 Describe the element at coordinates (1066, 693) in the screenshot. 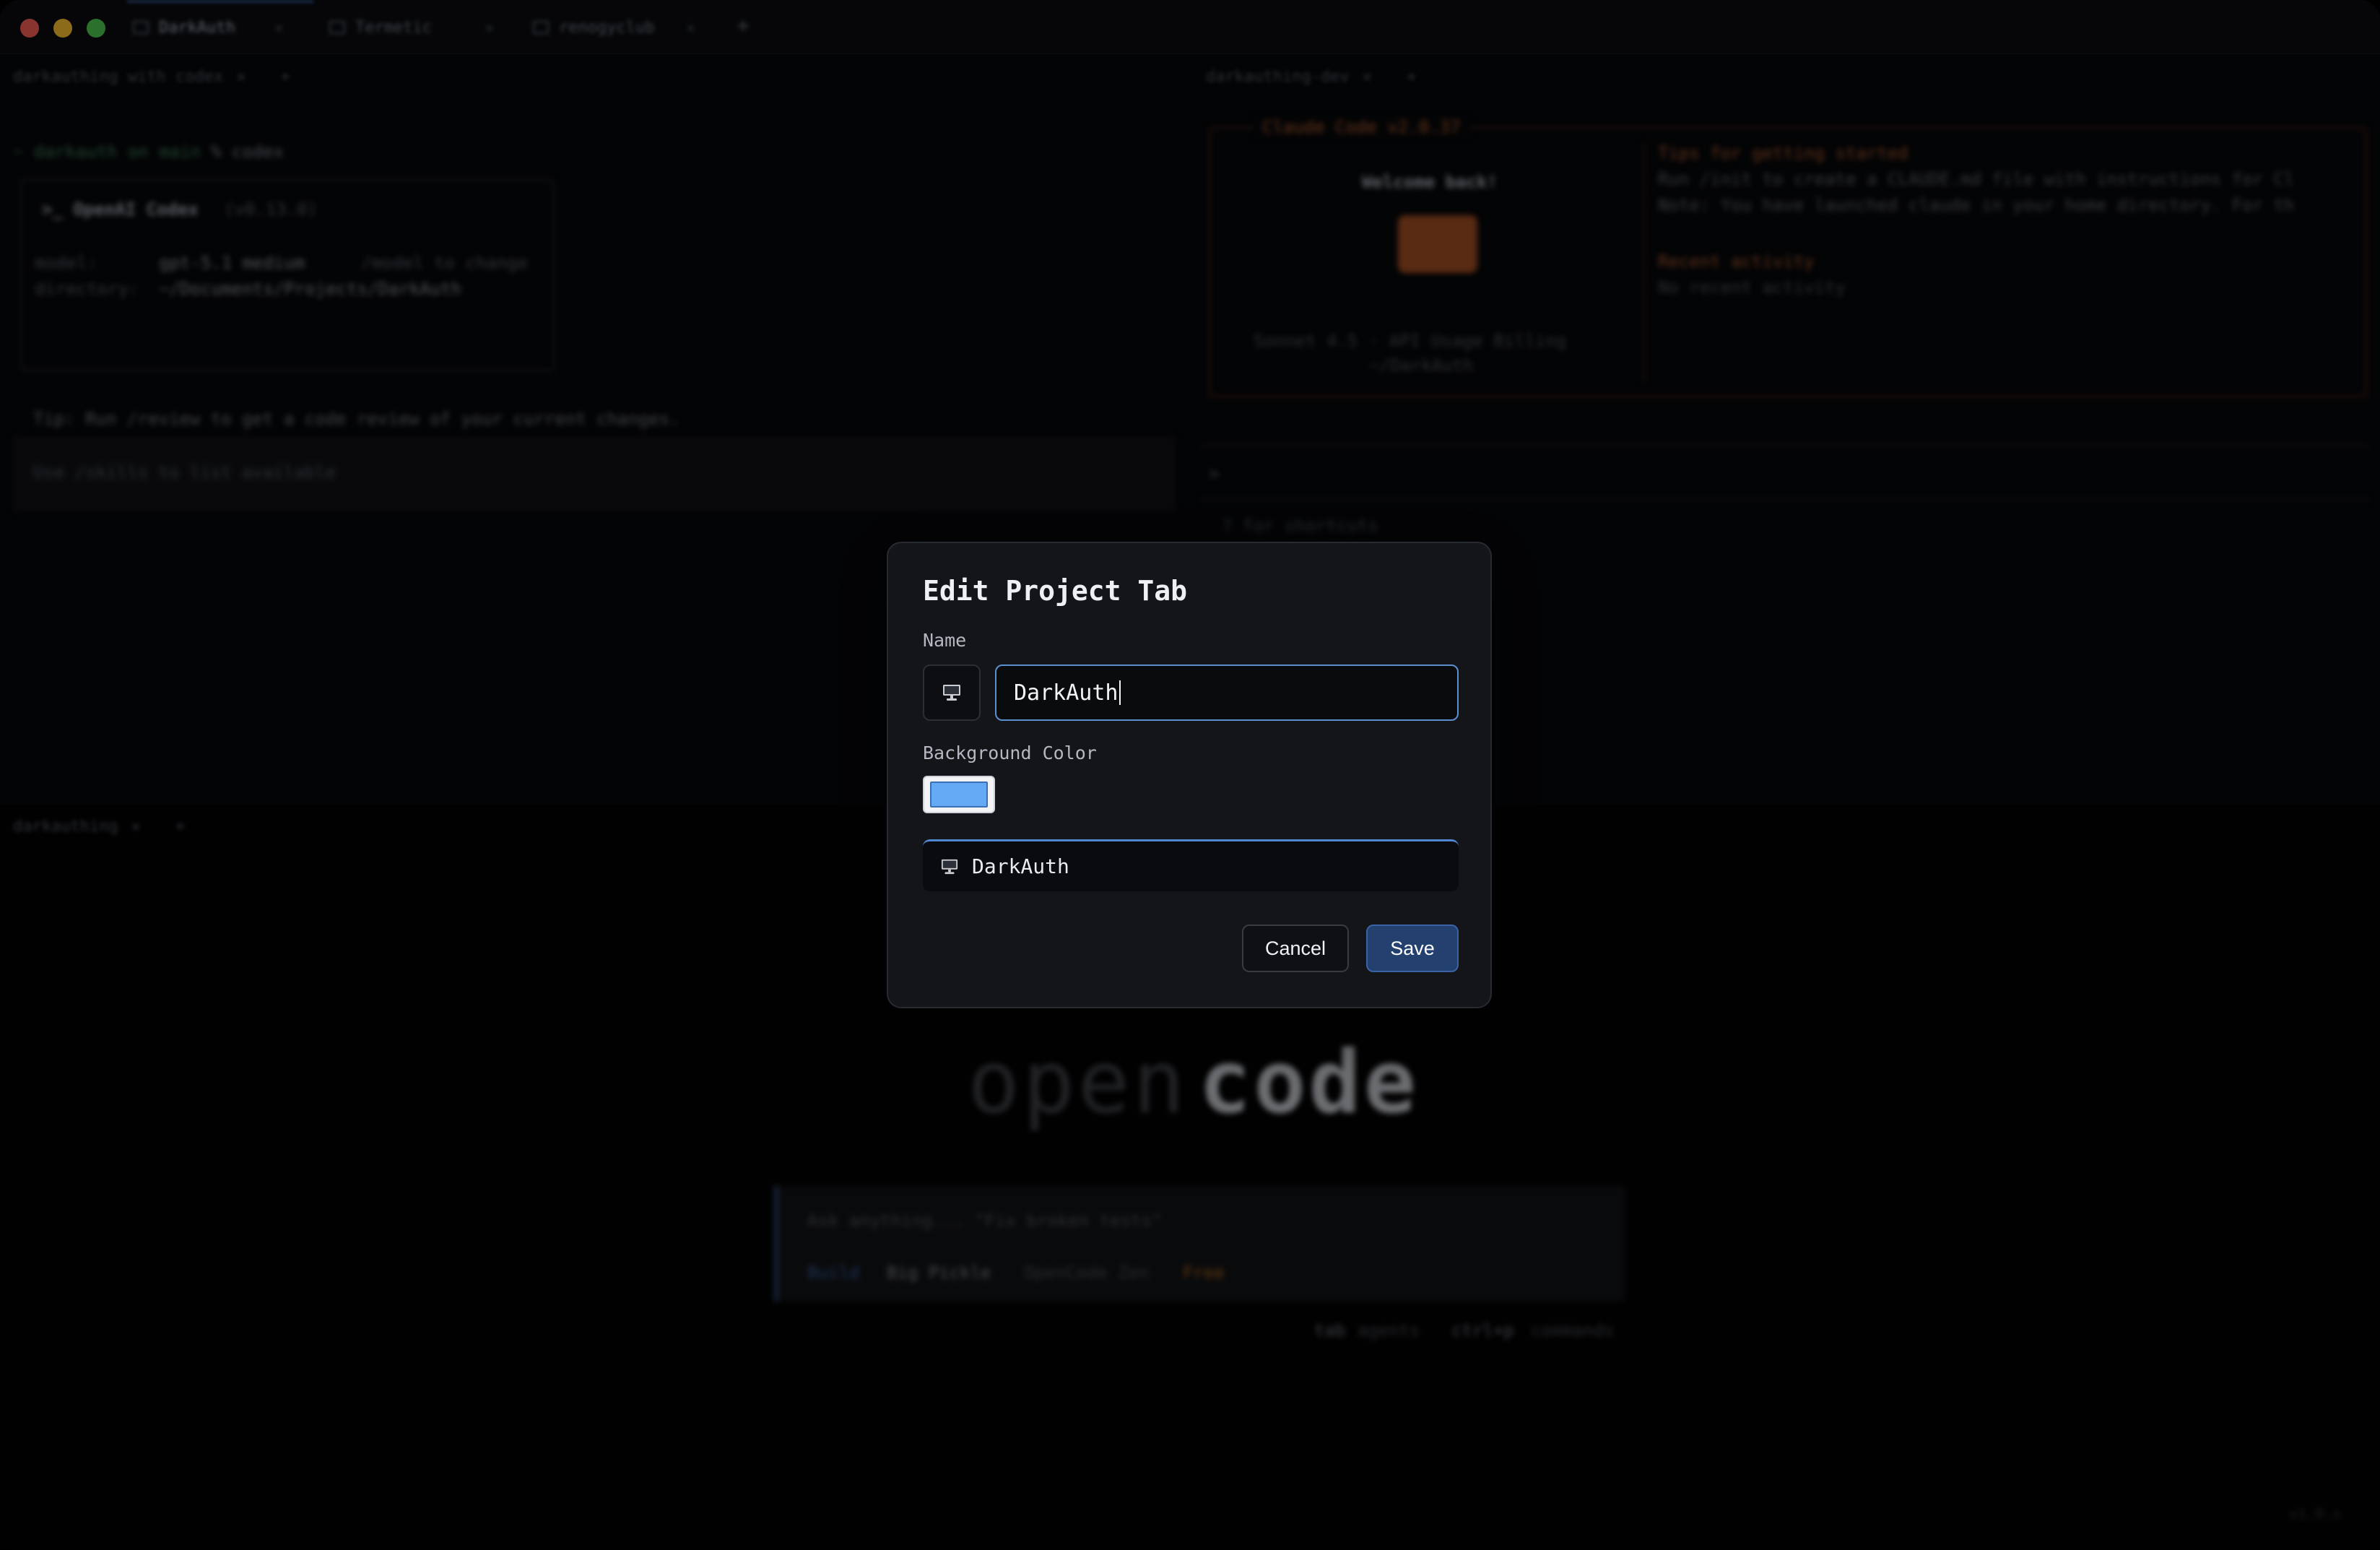

I see `name-input-value: DarkAuth` at that location.